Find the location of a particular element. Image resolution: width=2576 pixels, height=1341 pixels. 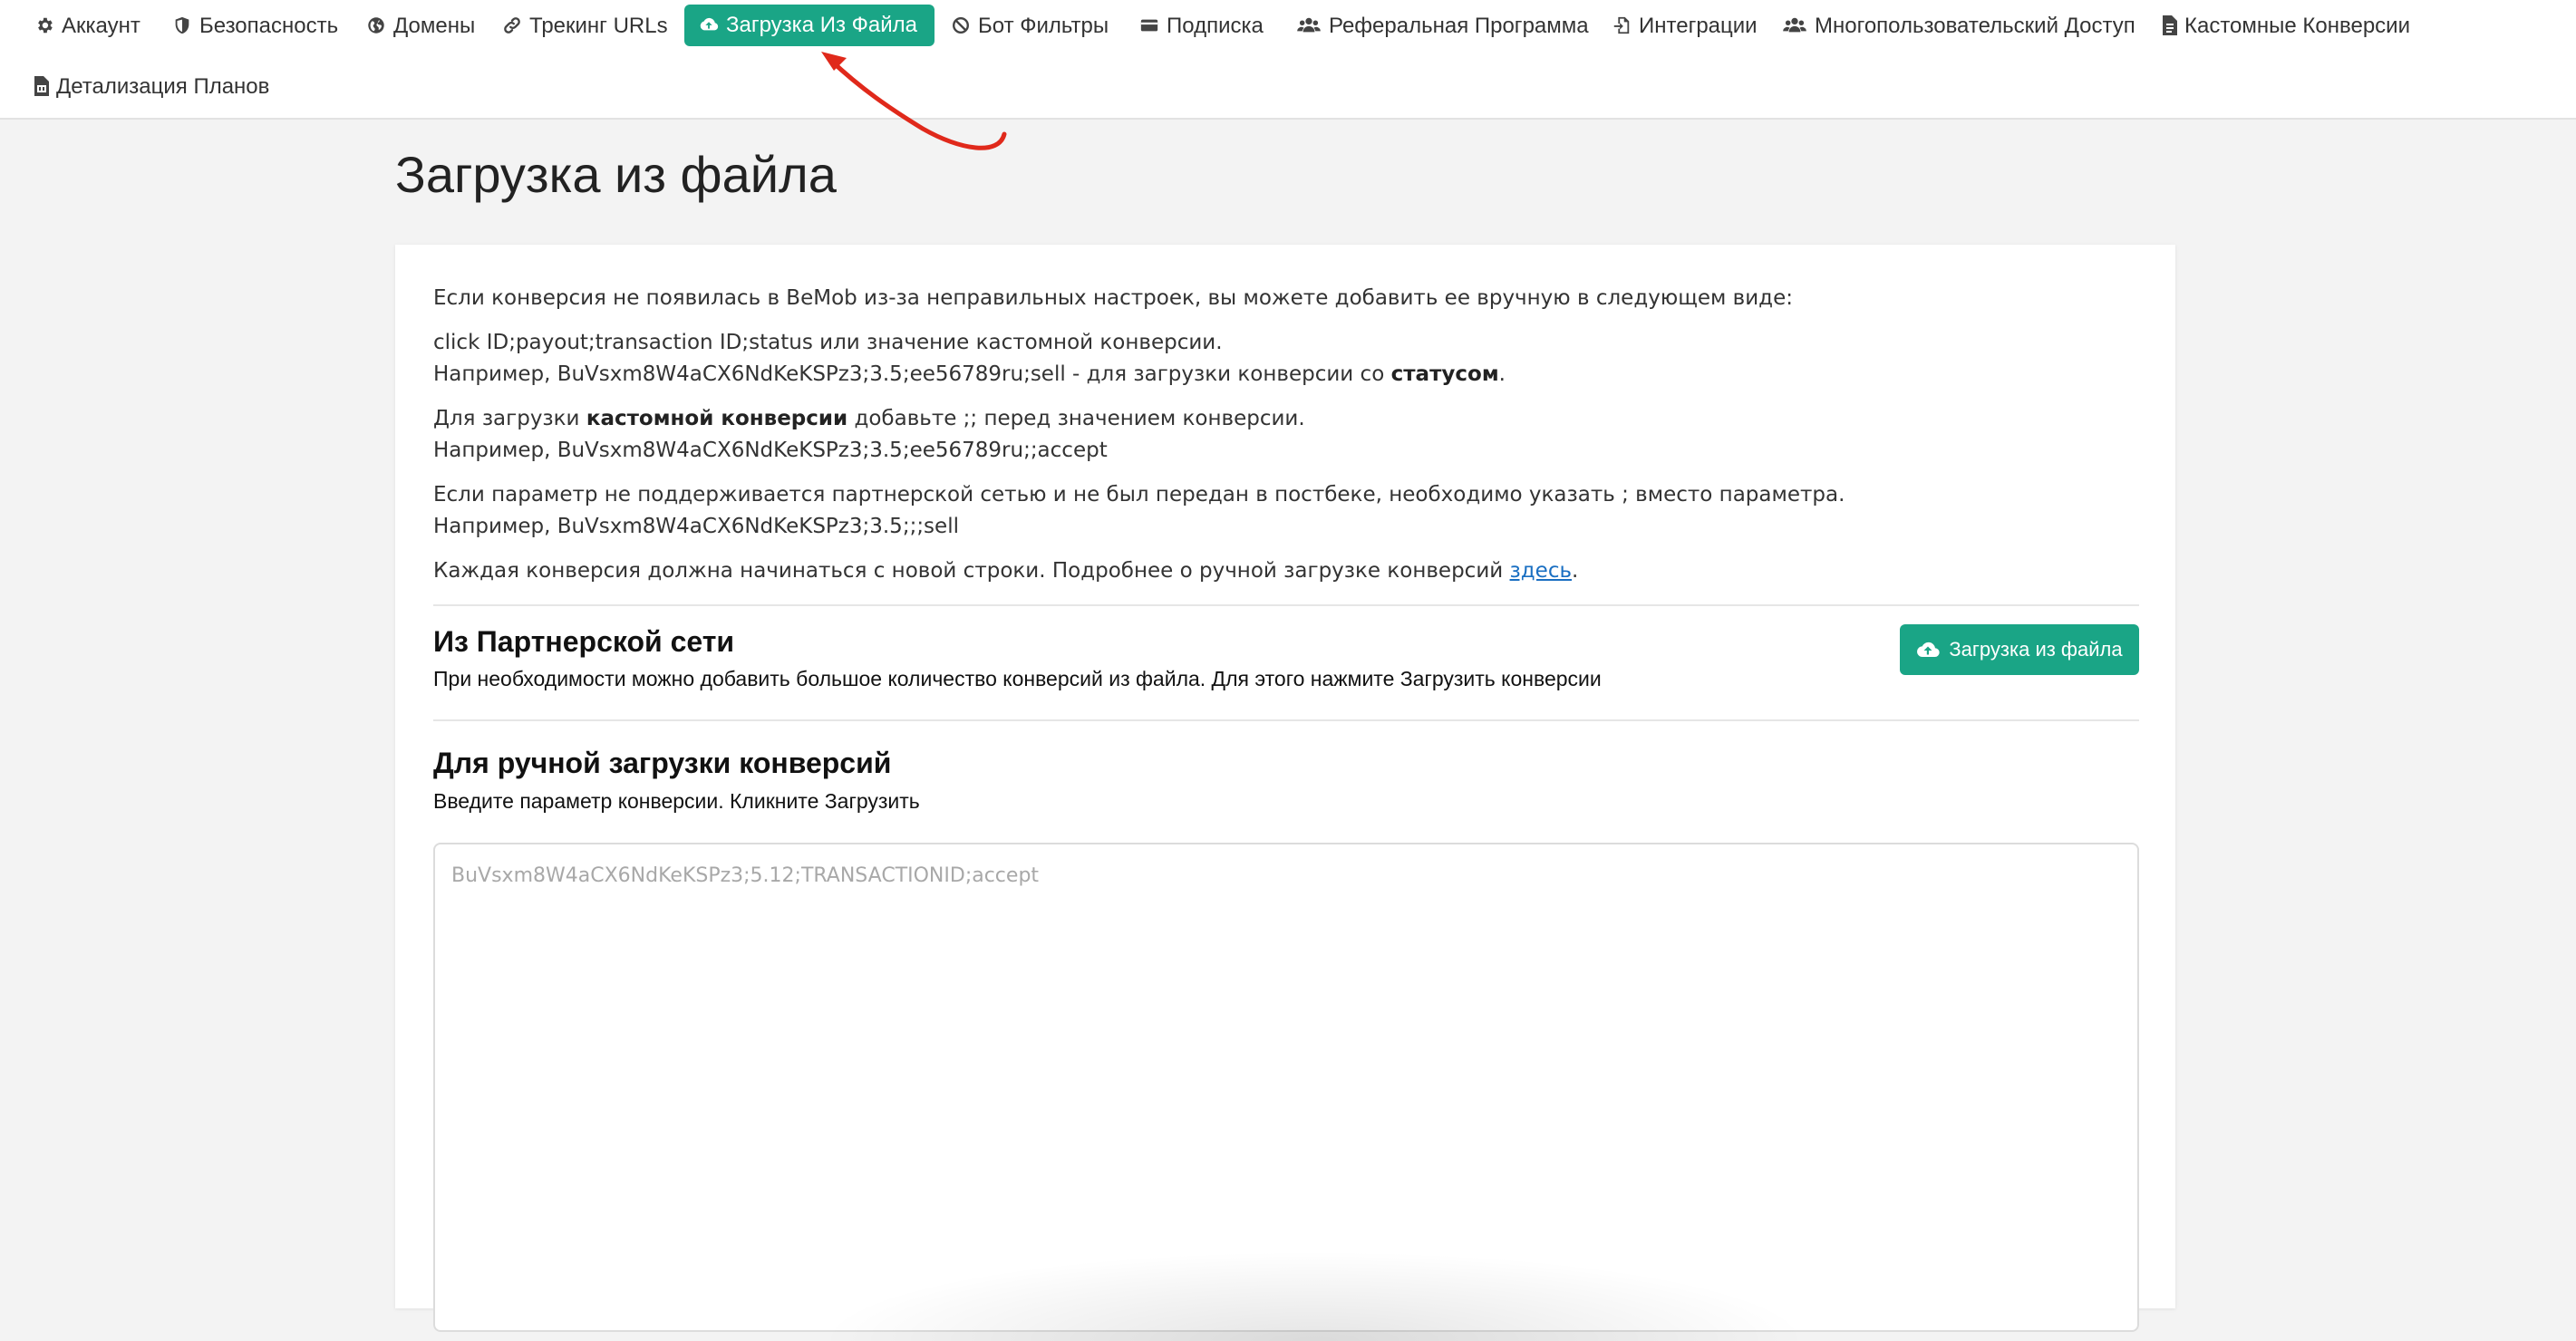

file-import-icon is located at coordinates (1622, 25).